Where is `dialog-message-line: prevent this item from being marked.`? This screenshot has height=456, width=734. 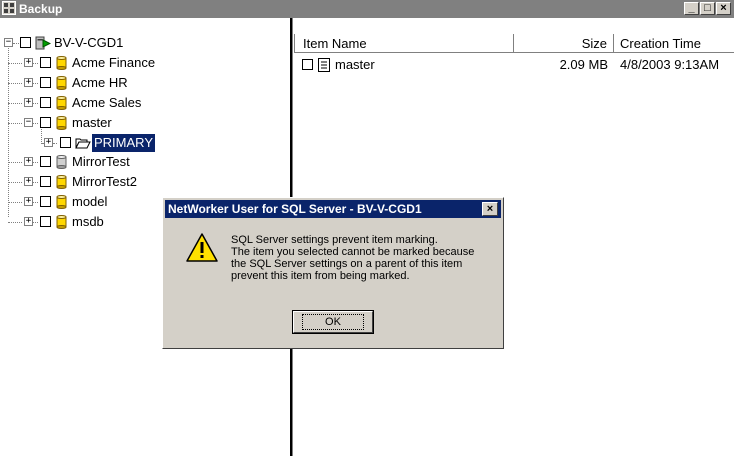 dialog-message-line: prevent this item from being marked. is located at coordinates (320, 276).